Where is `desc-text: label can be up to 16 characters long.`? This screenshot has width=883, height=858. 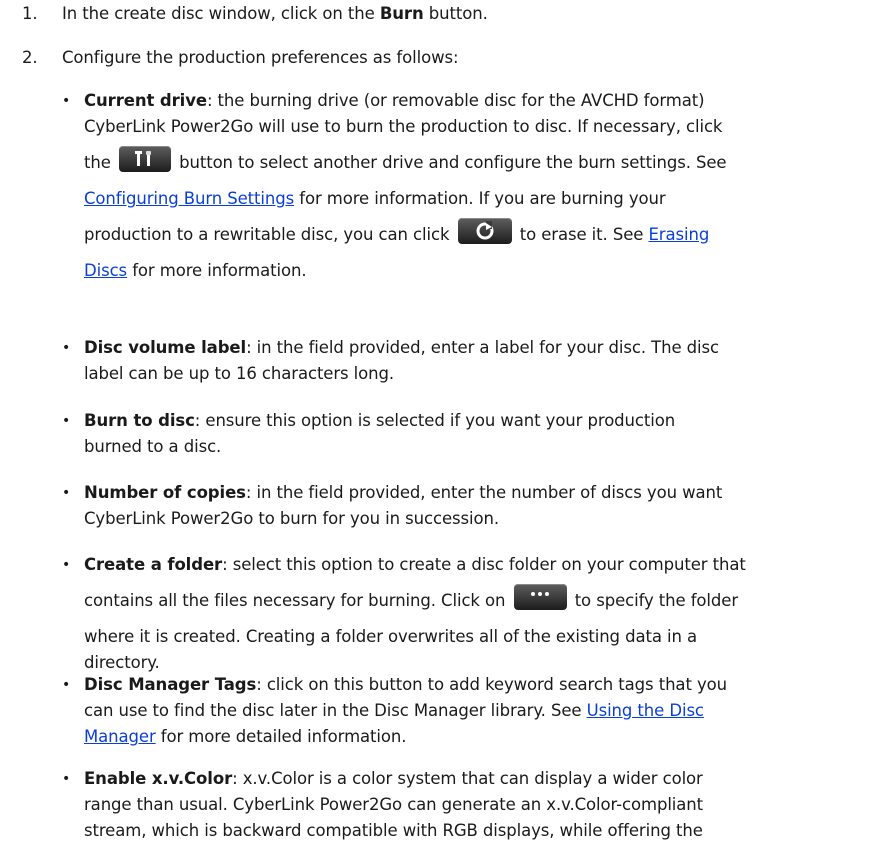 desc-text: label can be up to 16 characters long. is located at coordinates (239, 373).